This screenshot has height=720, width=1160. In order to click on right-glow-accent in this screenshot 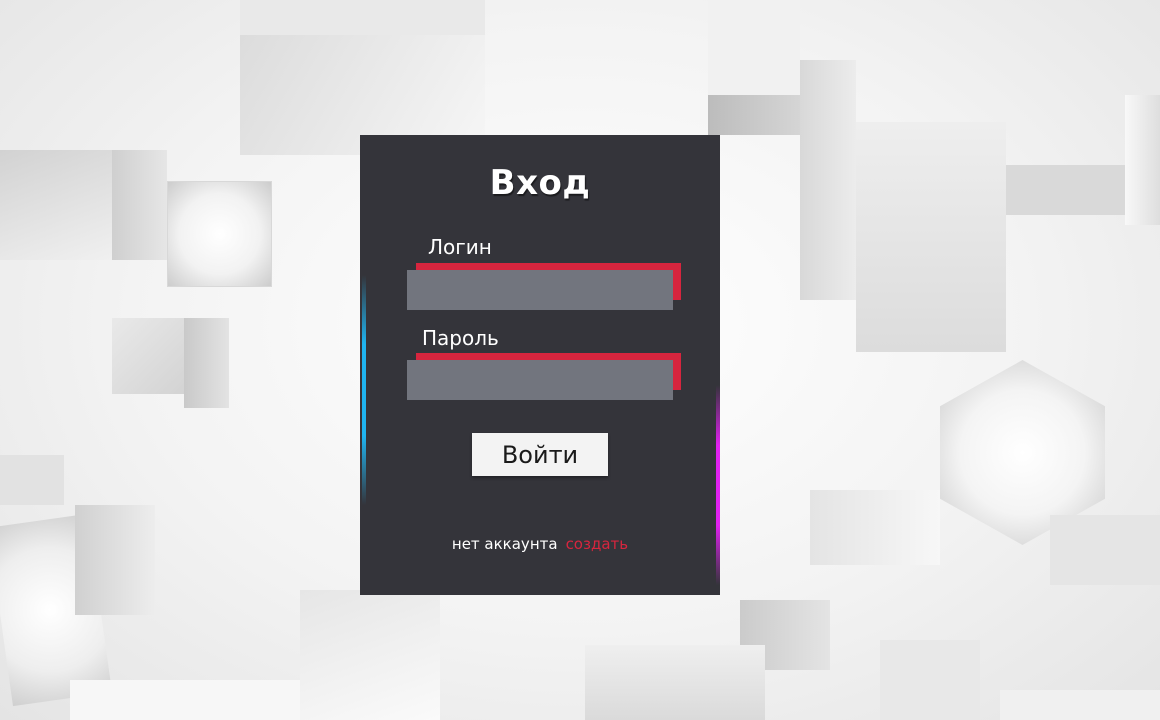, I will do `click(718, 485)`.